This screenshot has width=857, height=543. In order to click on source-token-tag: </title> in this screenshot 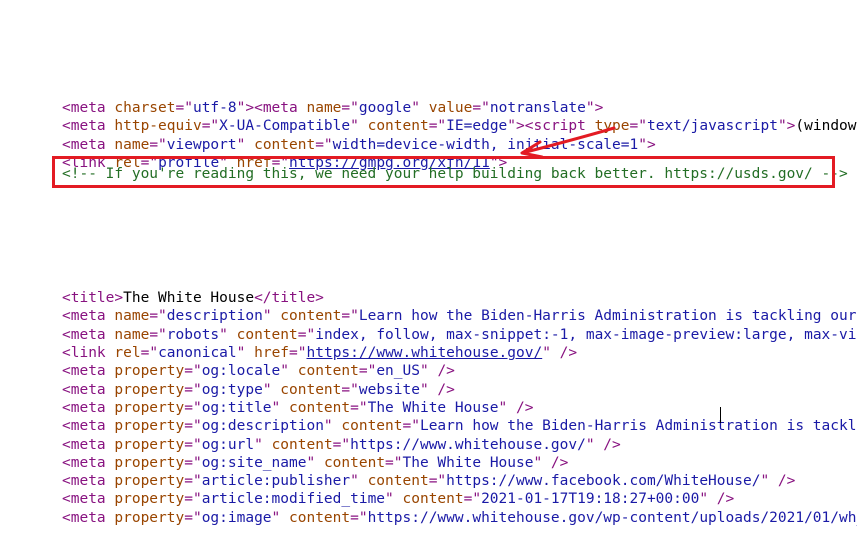, I will do `click(289, 298)`.